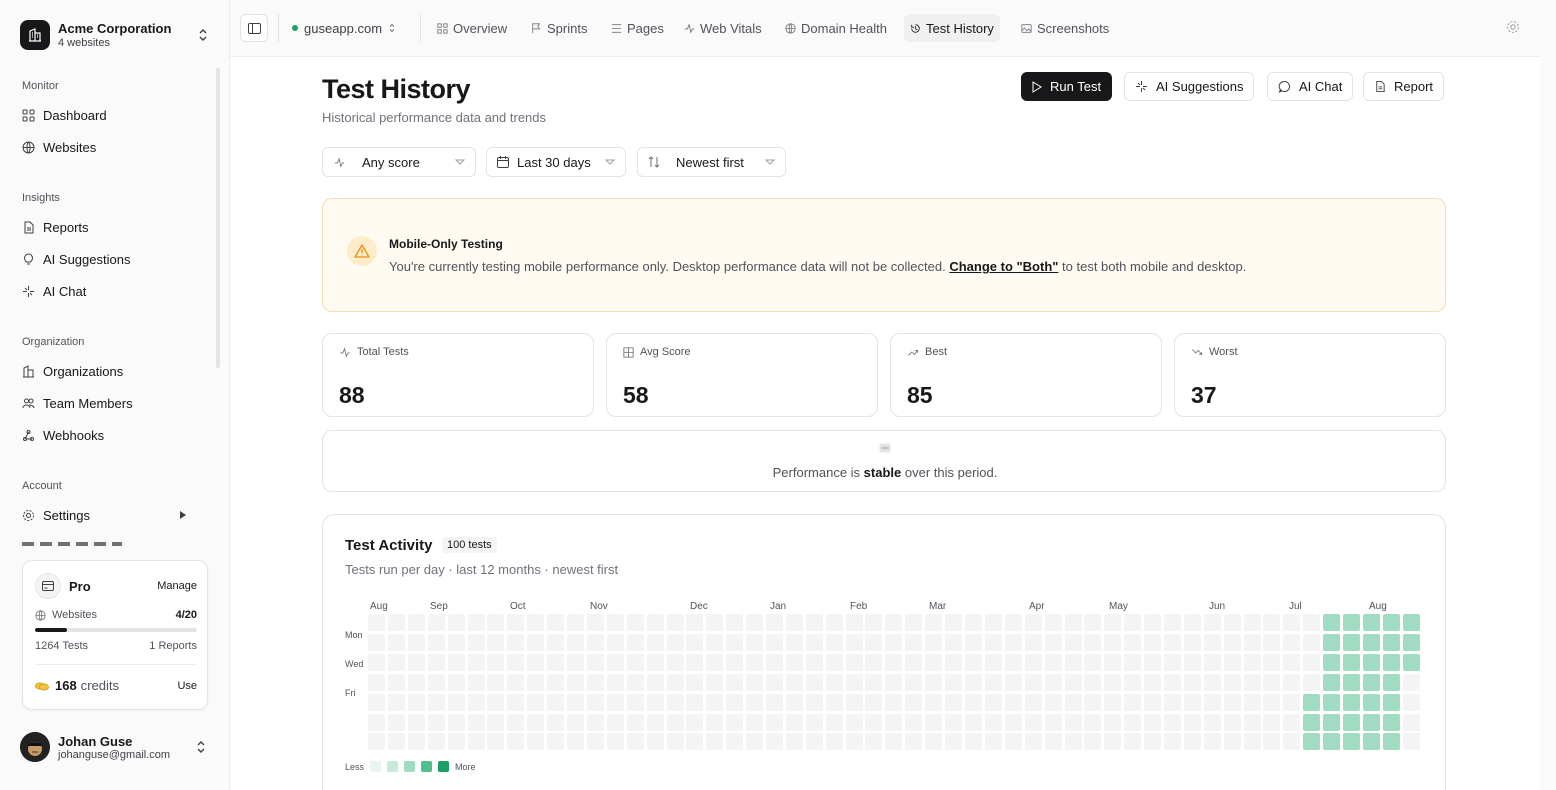 The height and width of the screenshot is (790, 1556). Describe the element at coordinates (114, 435) in the screenshot. I see `sidebar-item-webhooks: Webhooks` at that location.